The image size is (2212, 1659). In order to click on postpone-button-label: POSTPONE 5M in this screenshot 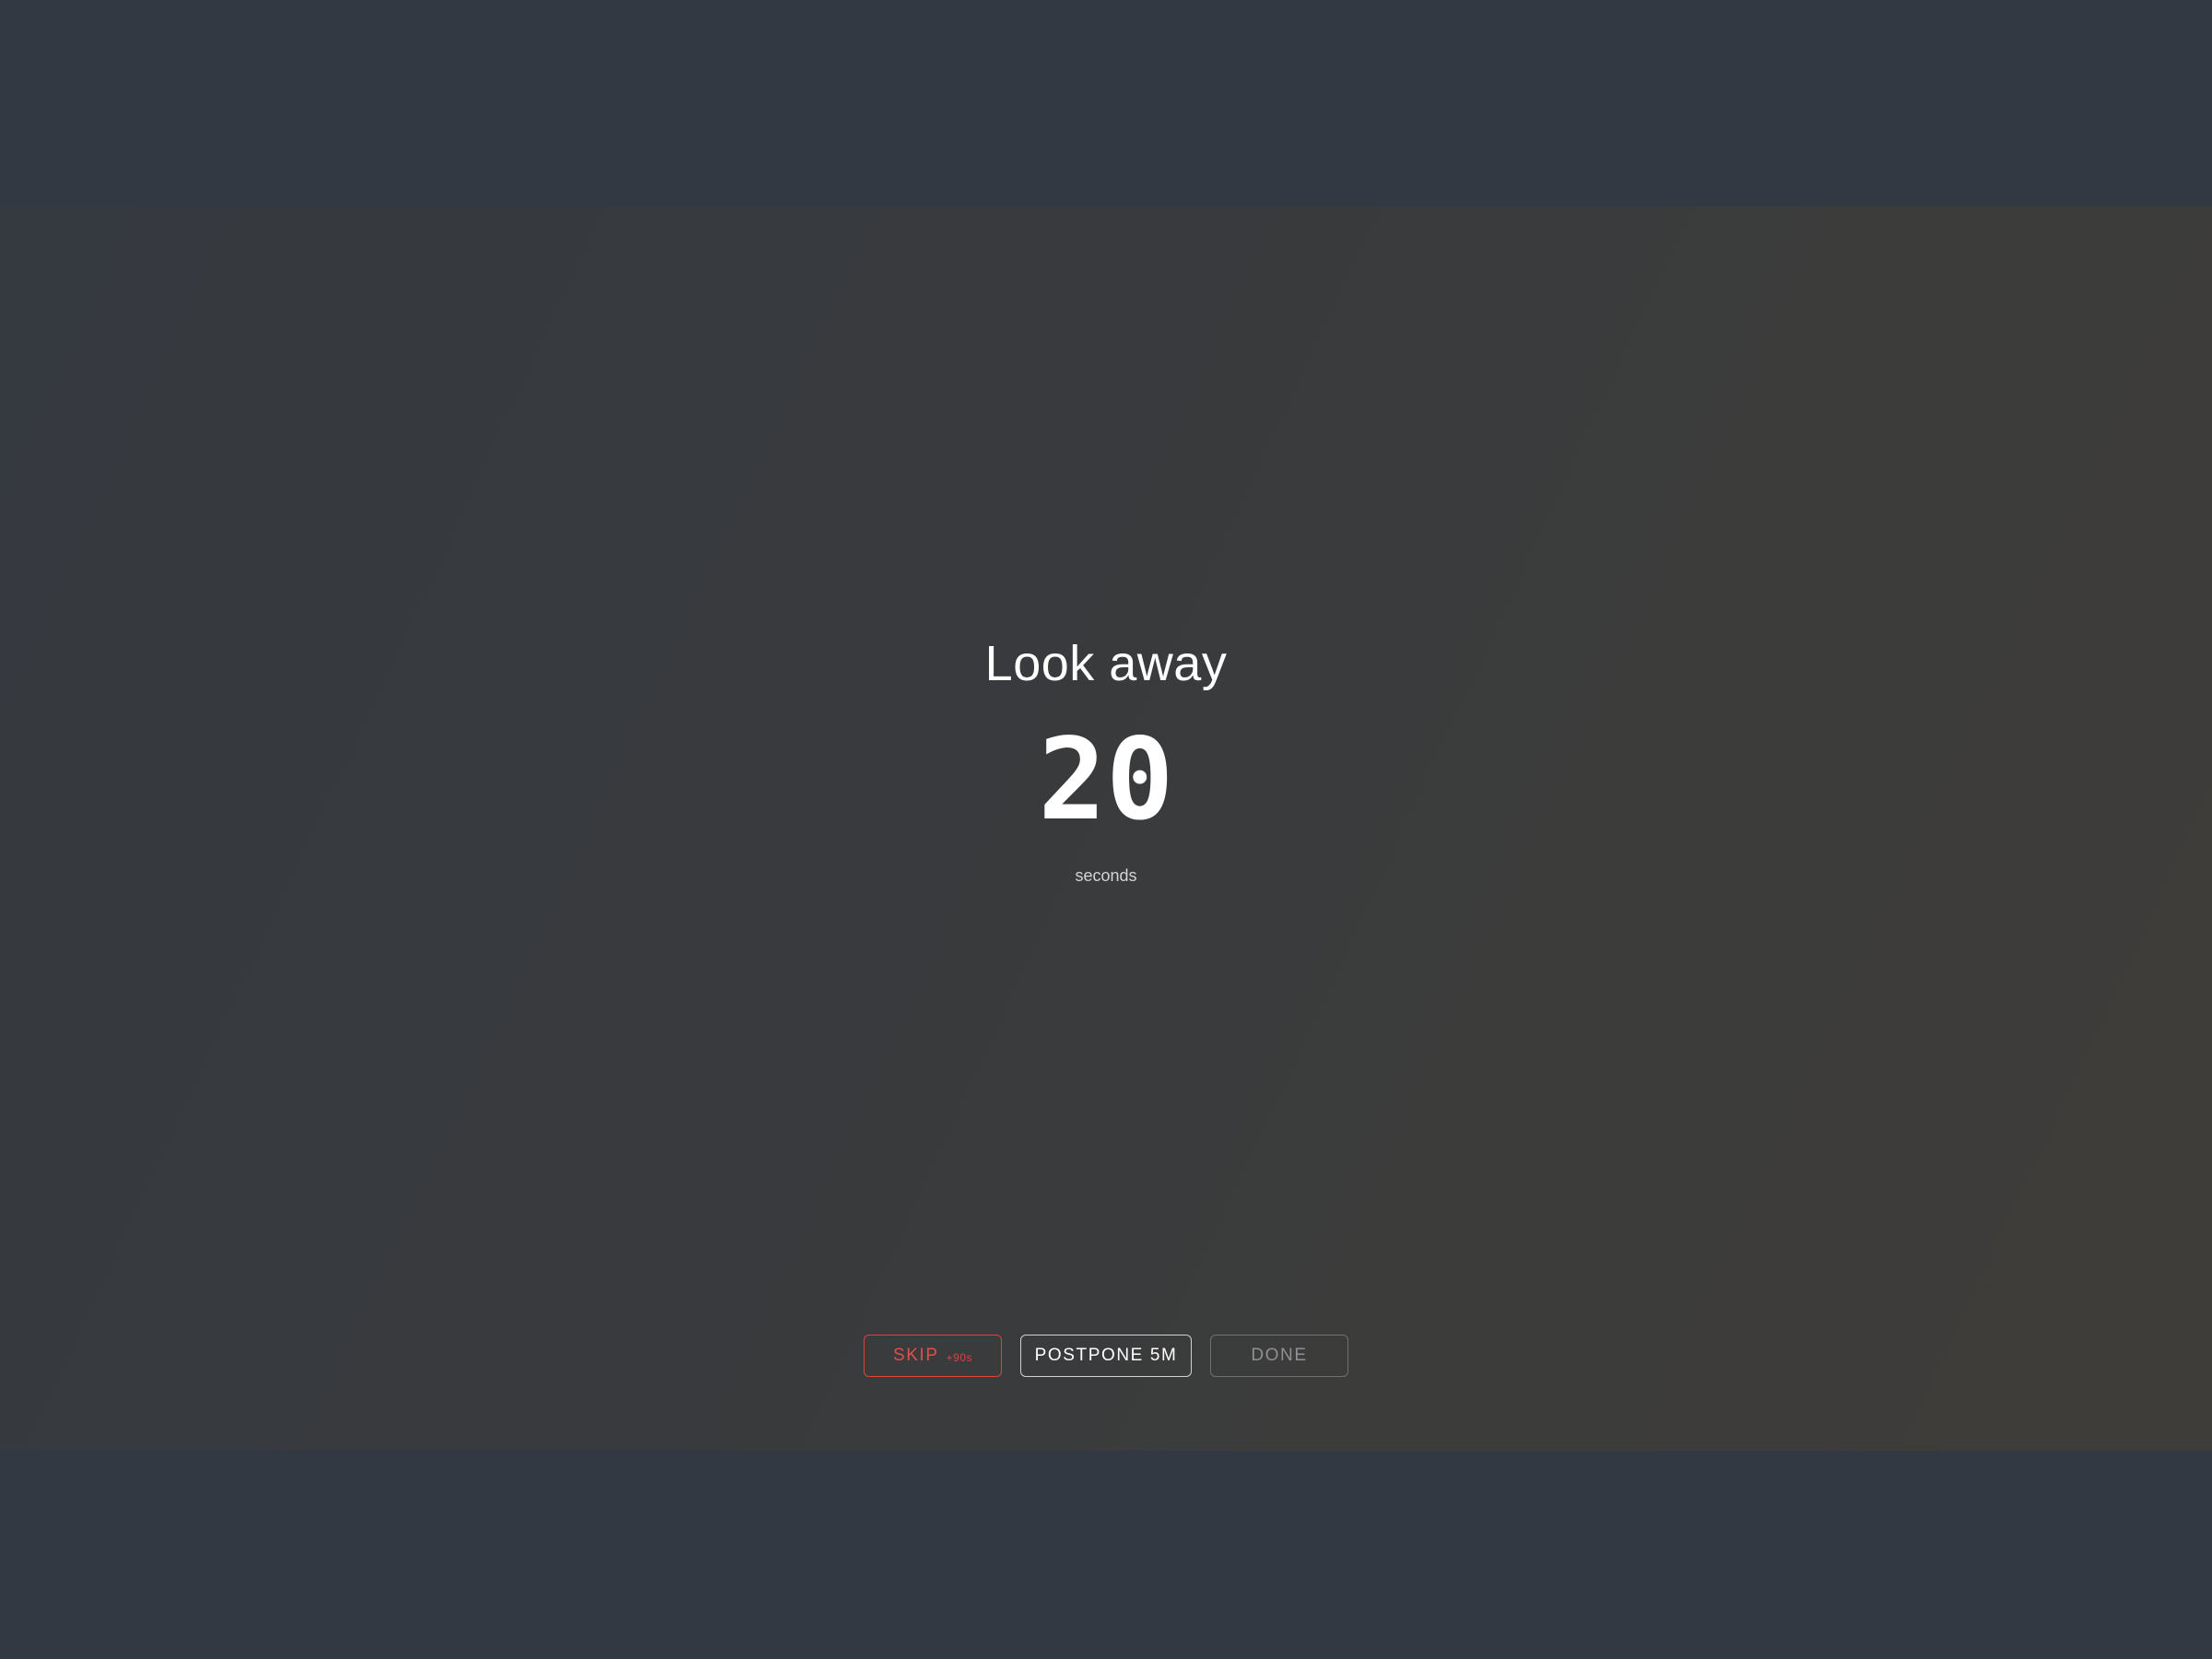, I will do `click(1106, 1355)`.